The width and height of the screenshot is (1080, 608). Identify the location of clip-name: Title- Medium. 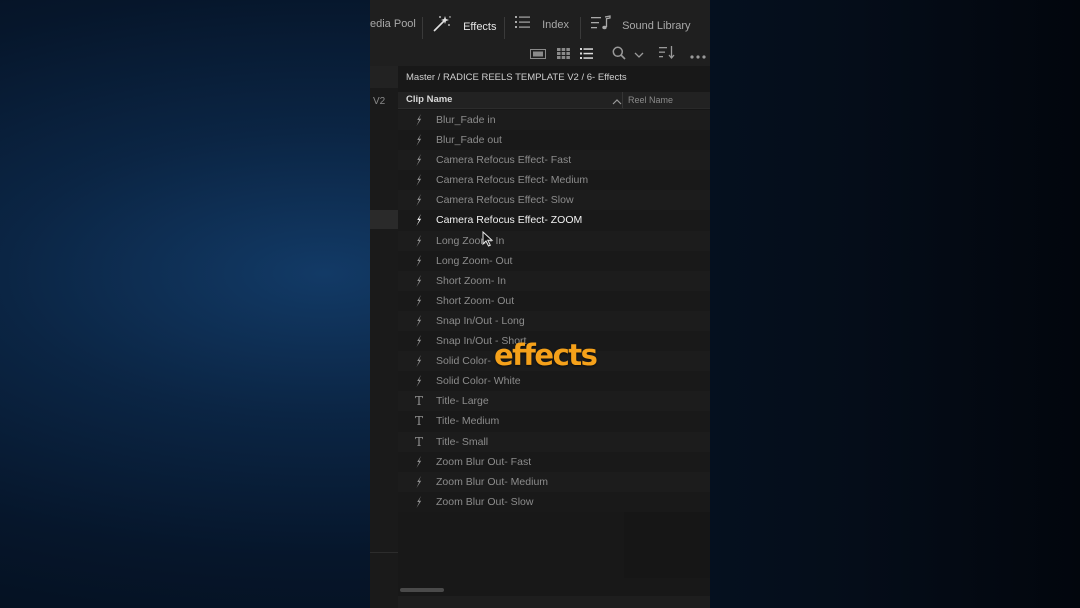
(468, 421).